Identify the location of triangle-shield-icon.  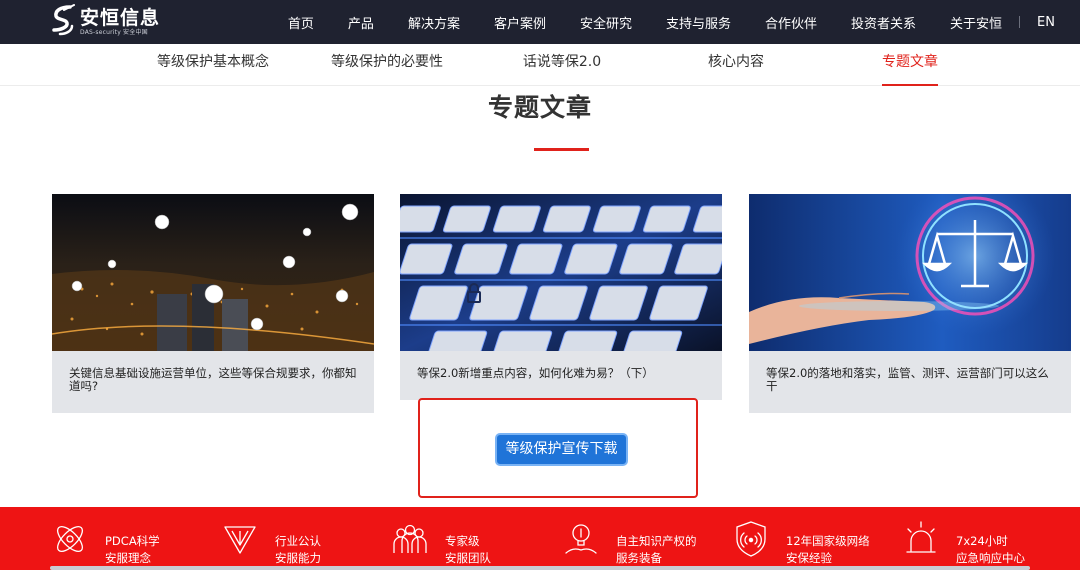
(240, 540).